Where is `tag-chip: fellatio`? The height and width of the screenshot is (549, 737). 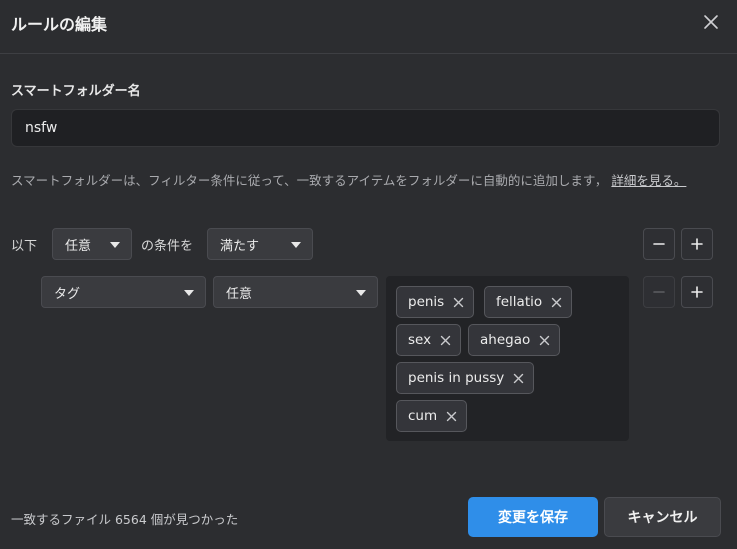
tag-chip: fellatio is located at coordinates (528, 302).